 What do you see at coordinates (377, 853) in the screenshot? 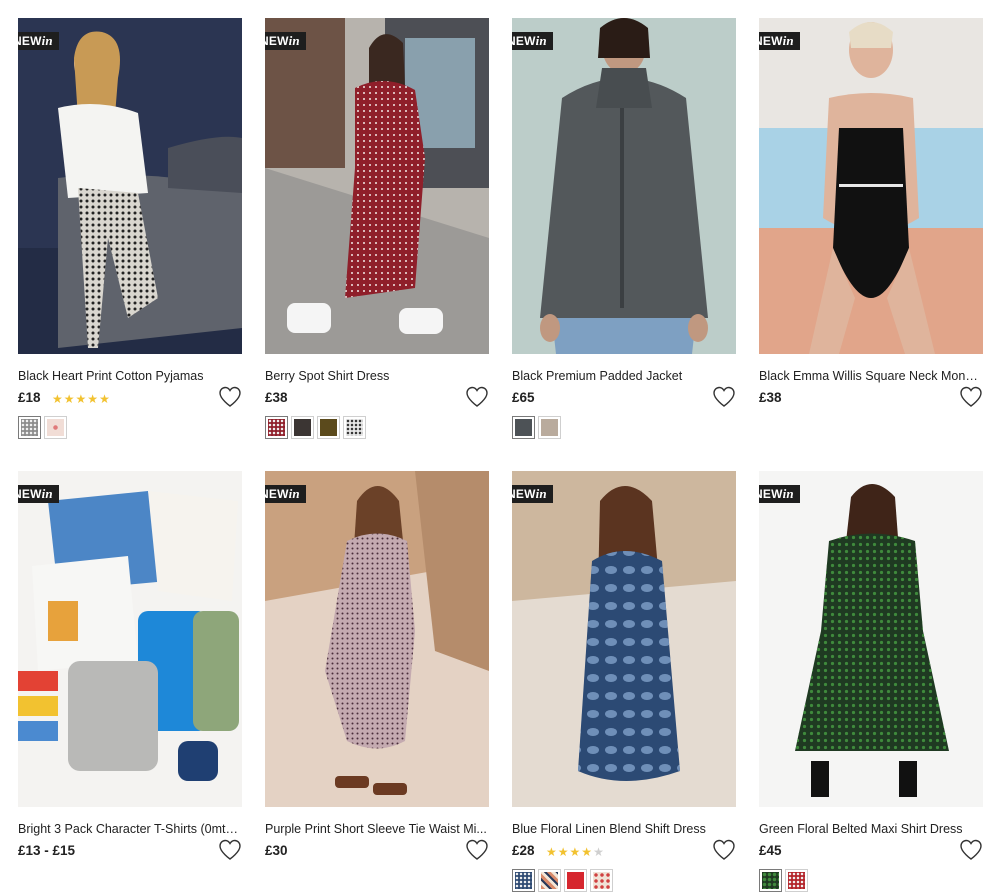
I see `price-row: £30` at bounding box center [377, 853].